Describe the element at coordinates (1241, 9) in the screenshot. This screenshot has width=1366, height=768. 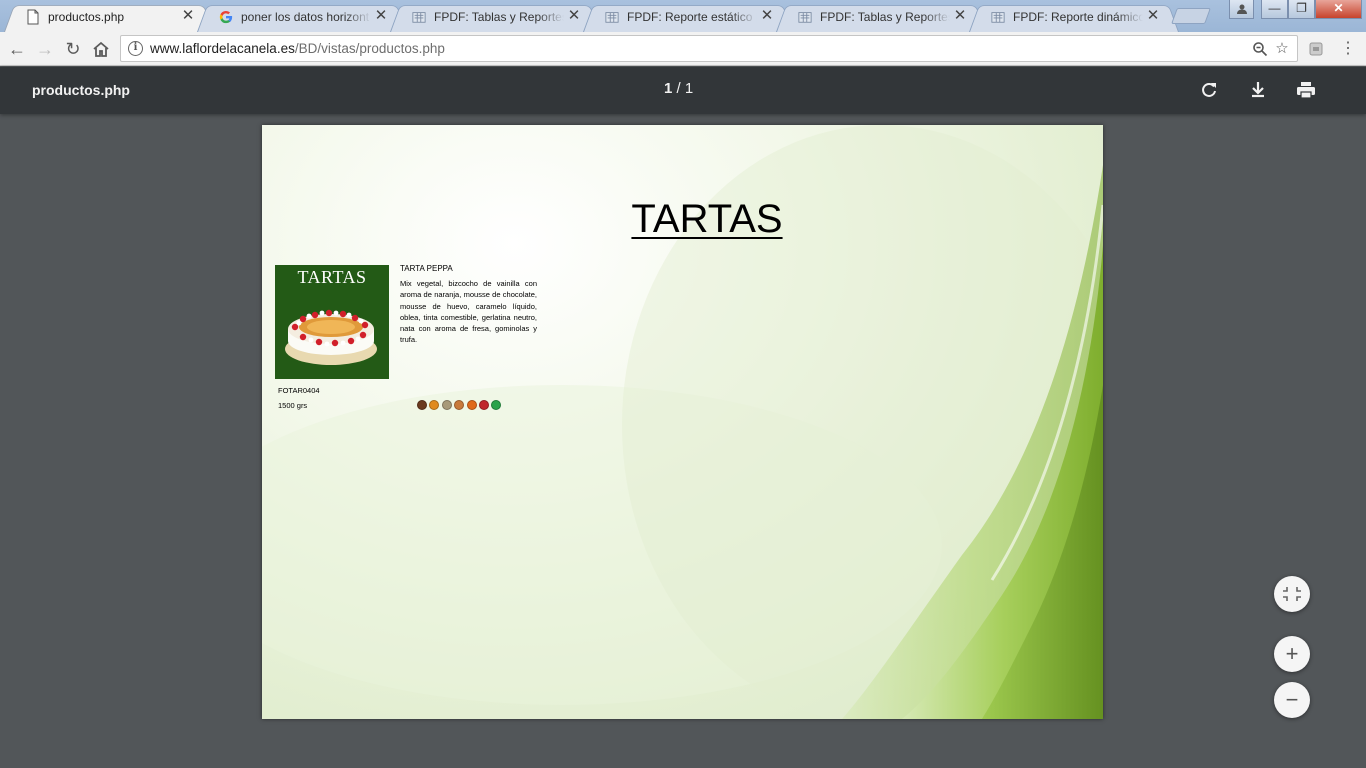
I see `profile-icon` at that location.